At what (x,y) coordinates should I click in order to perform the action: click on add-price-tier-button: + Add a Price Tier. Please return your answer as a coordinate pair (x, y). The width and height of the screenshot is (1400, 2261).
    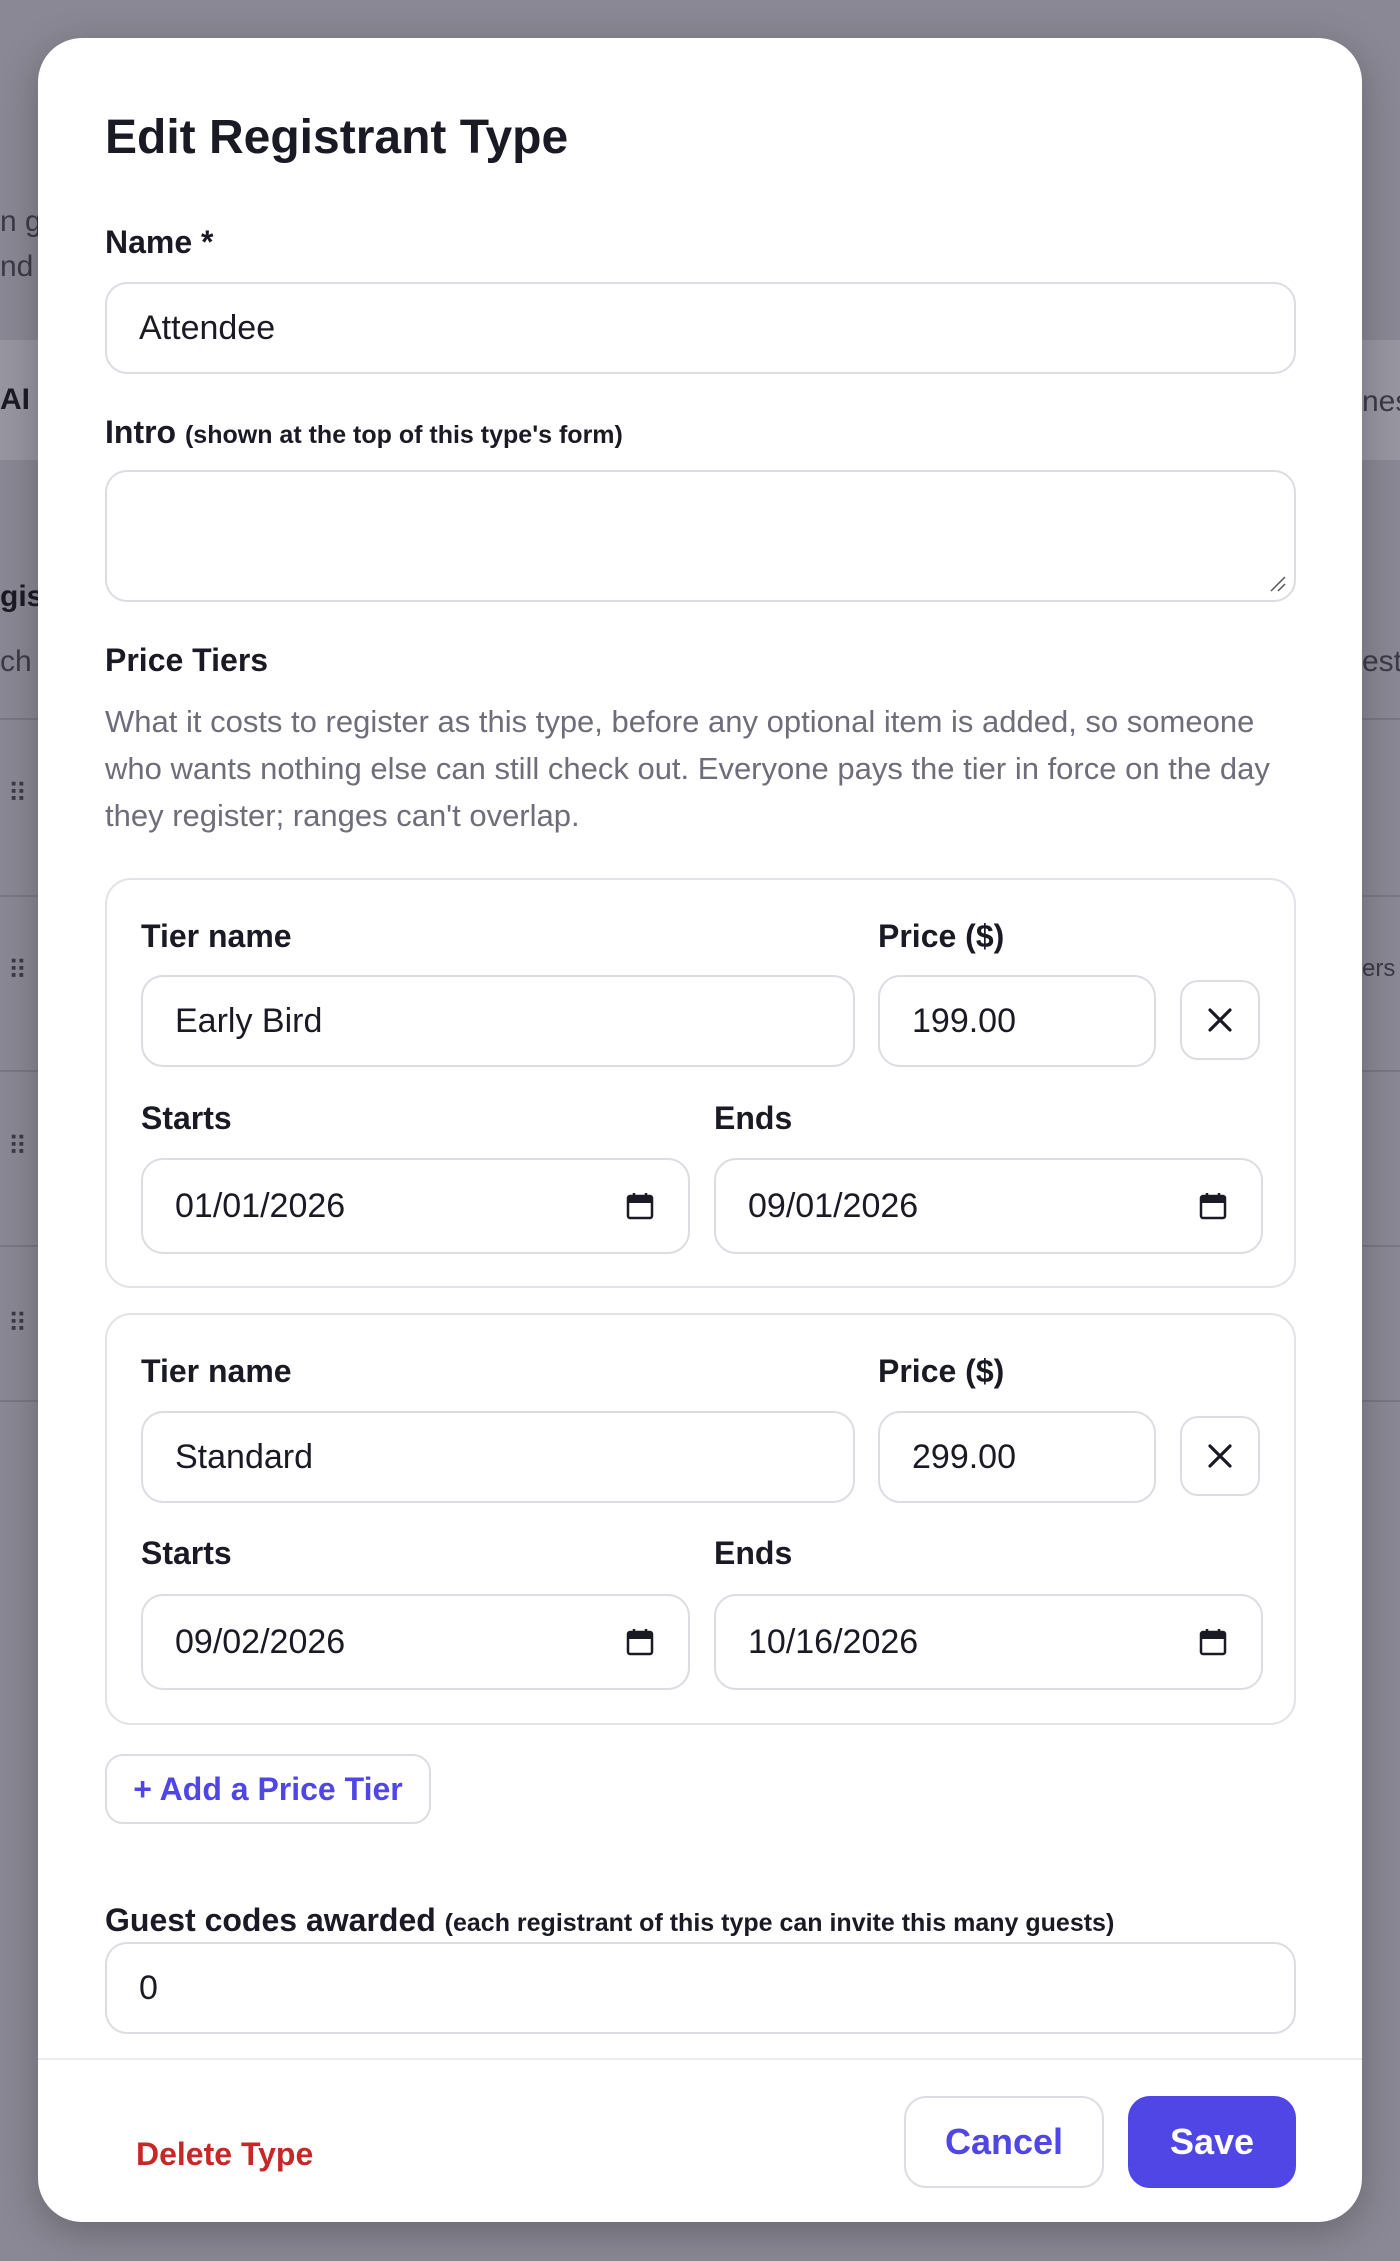
    Looking at the image, I should click on (268, 1789).